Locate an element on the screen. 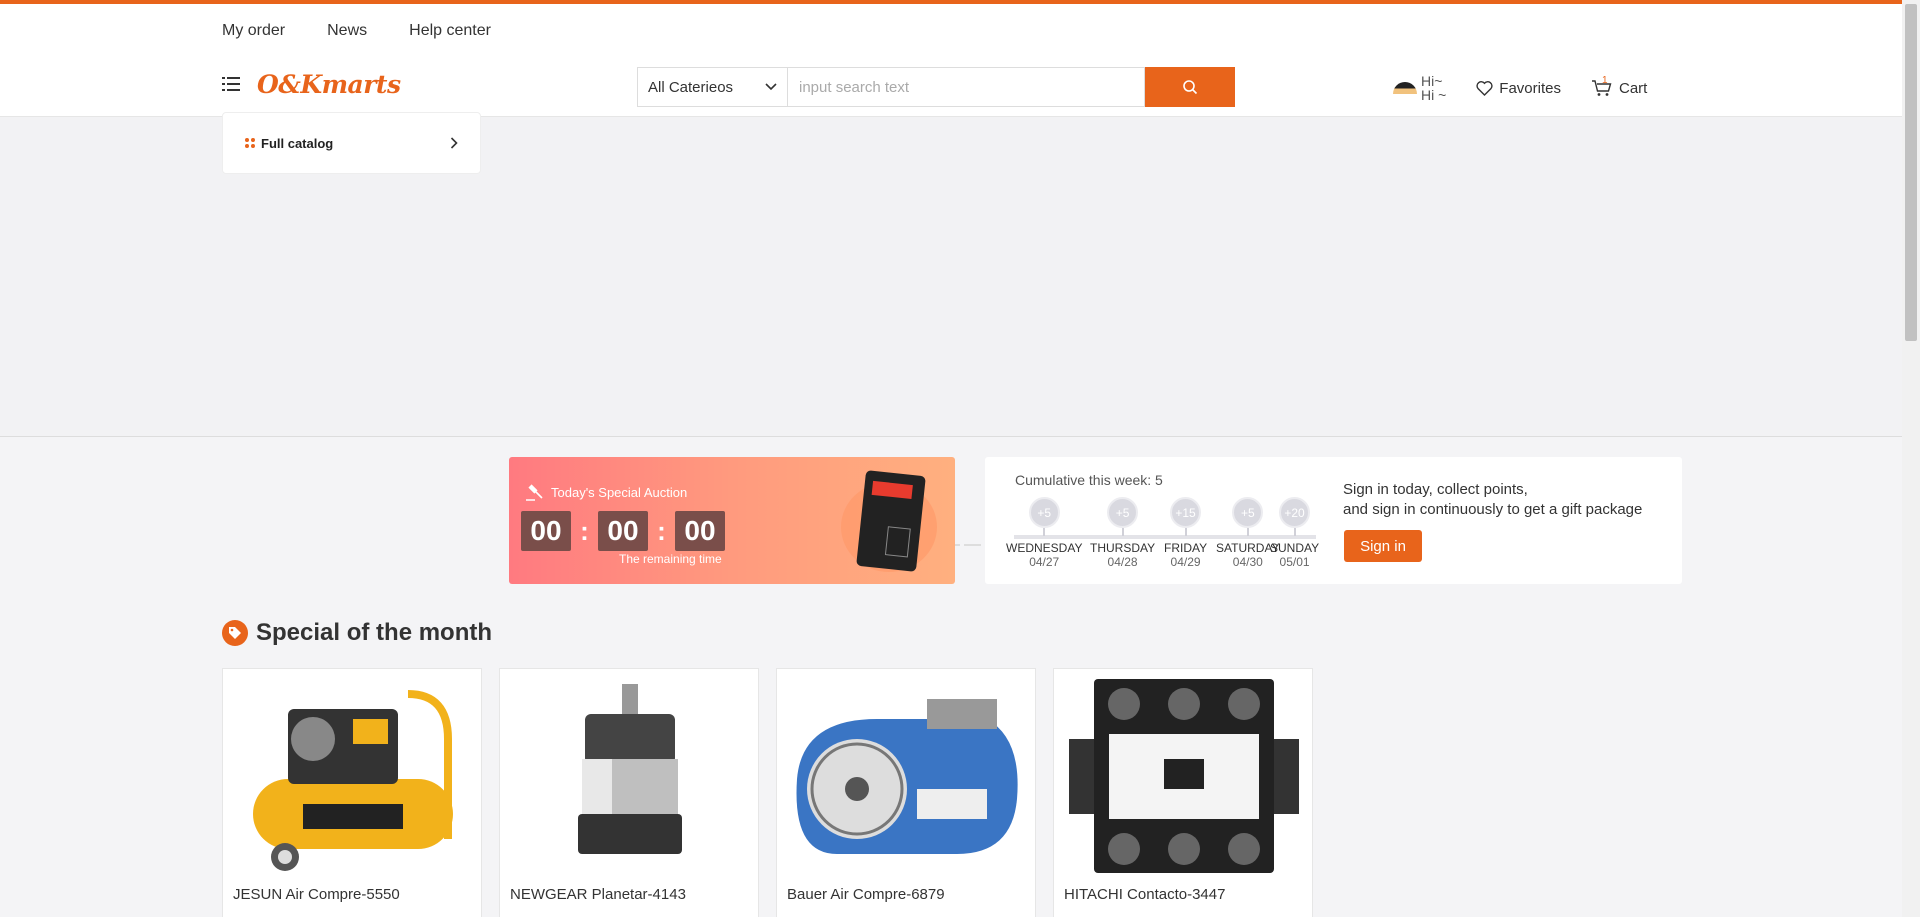 This screenshot has width=1920, height=917. carousel-dot is located at coordinates (972, 545).